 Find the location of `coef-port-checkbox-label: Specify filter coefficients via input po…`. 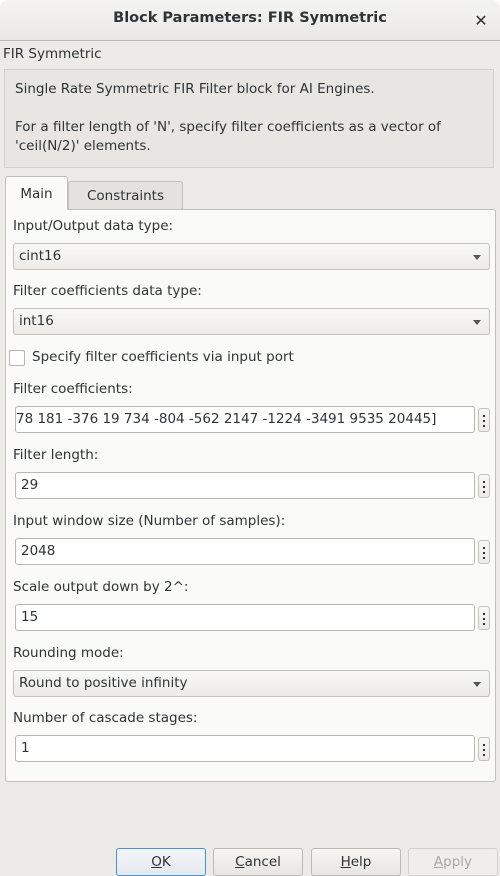

coef-port-checkbox-label: Specify filter coefficients via input po… is located at coordinates (163, 357).